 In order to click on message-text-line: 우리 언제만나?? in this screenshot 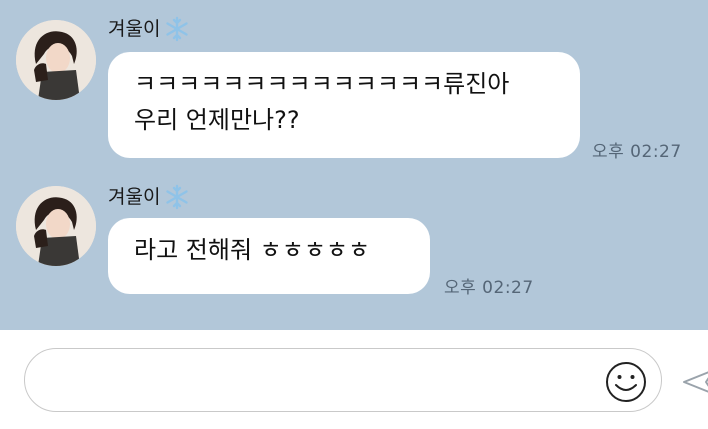, I will do `click(217, 120)`.